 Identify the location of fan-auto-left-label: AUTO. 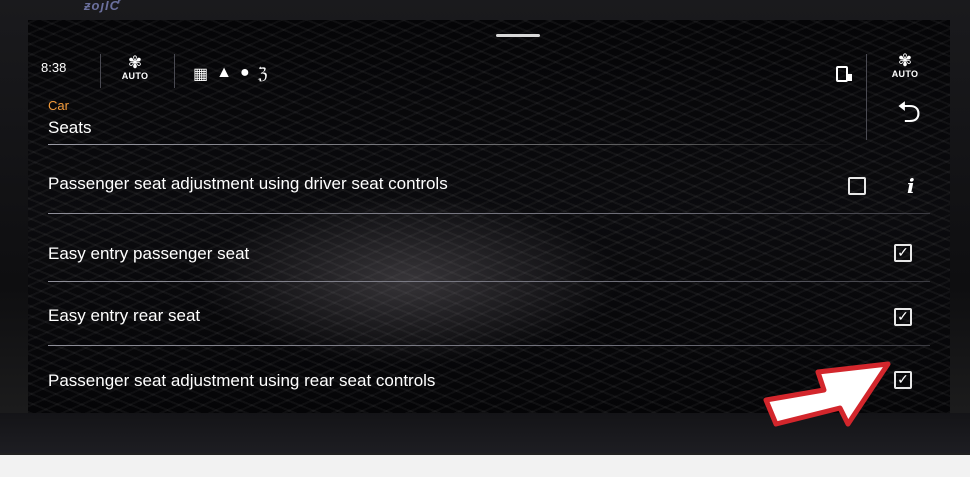
(135, 76).